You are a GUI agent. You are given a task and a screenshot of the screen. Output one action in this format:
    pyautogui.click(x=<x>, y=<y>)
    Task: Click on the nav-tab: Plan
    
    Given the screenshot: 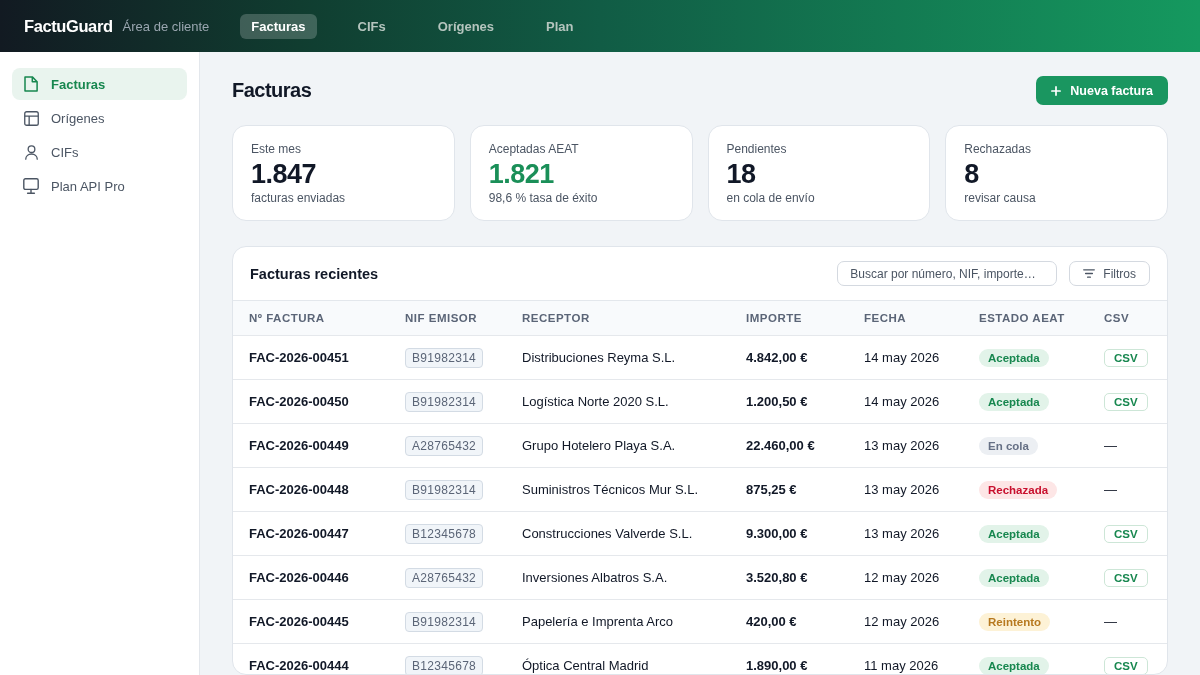 What is the action you would take?
    pyautogui.click(x=560, y=26)
    